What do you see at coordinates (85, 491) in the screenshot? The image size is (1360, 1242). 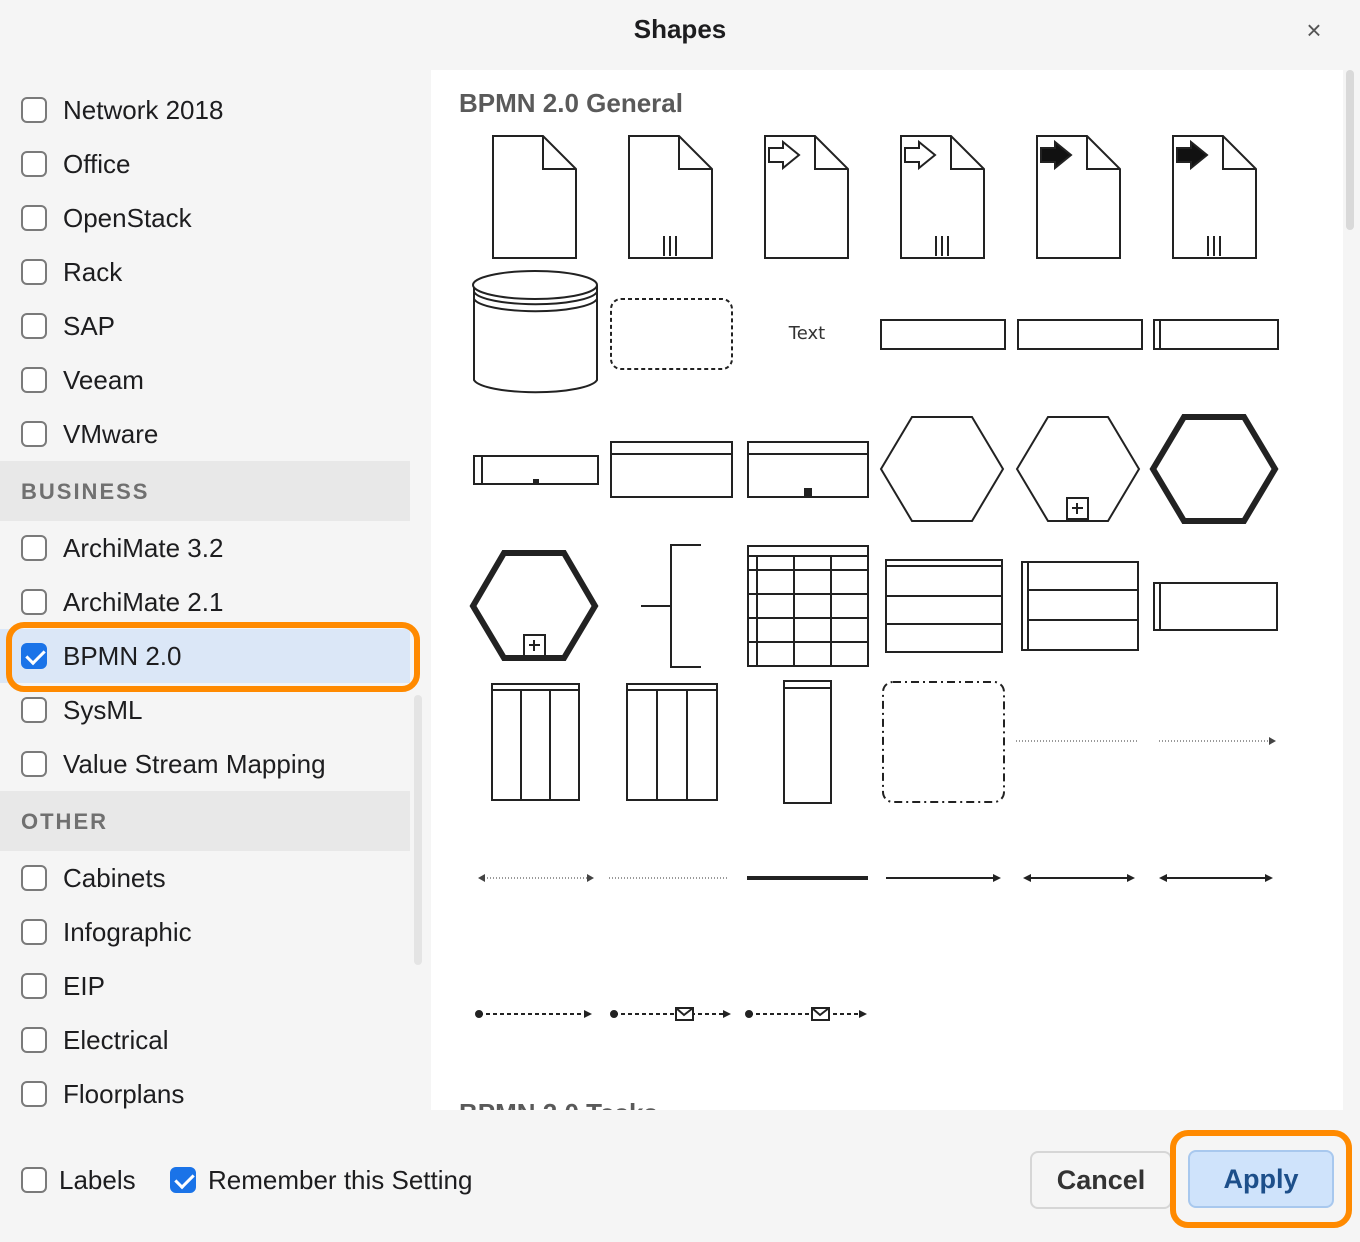 I see `section-label: BUSINESS` at bounding box center [85, 491].